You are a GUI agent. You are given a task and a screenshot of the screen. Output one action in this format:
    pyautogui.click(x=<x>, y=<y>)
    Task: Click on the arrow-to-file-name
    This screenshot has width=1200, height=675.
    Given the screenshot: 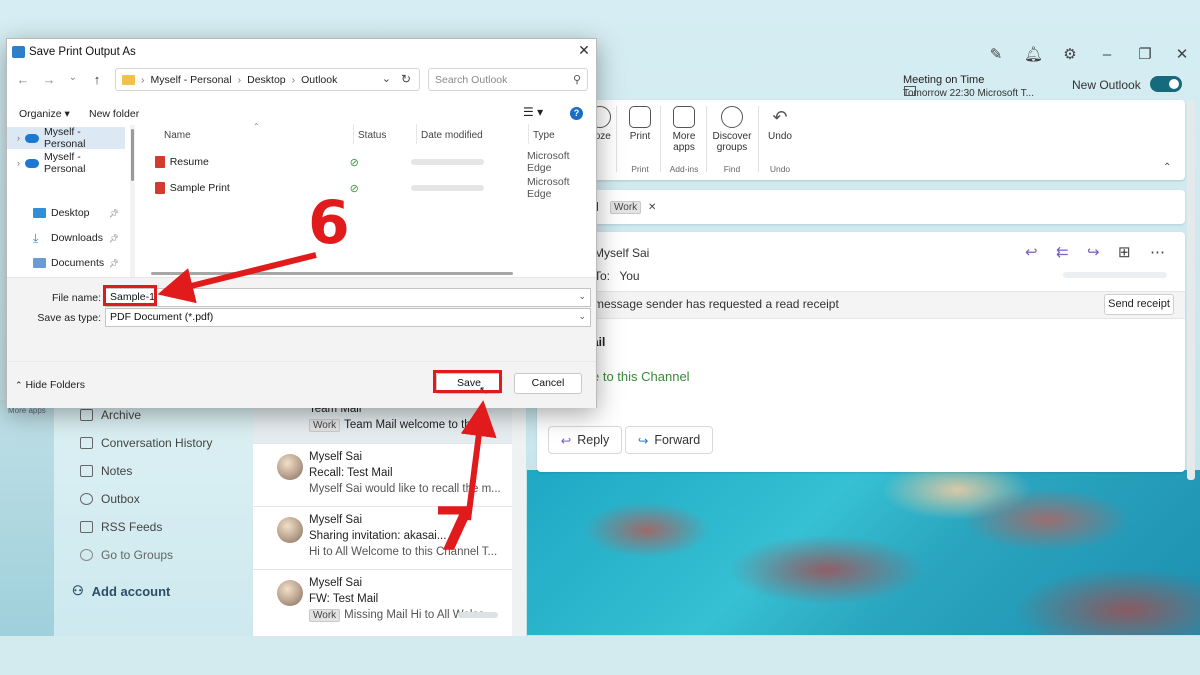 What is the action you would take?
    pyautogui.click(x=237, y=278)
    